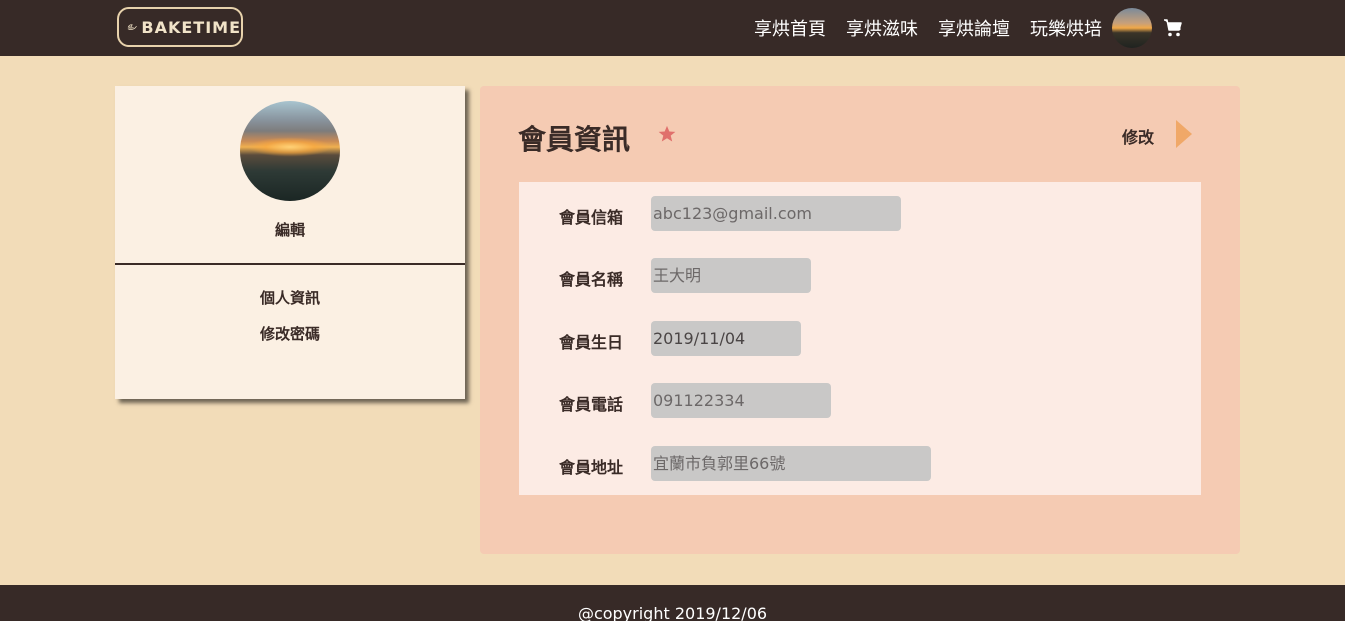  Describe the element at coordinates (860, 276) in the screenshot. I see `field-row-name: 會員名稱 王大明` at that location.